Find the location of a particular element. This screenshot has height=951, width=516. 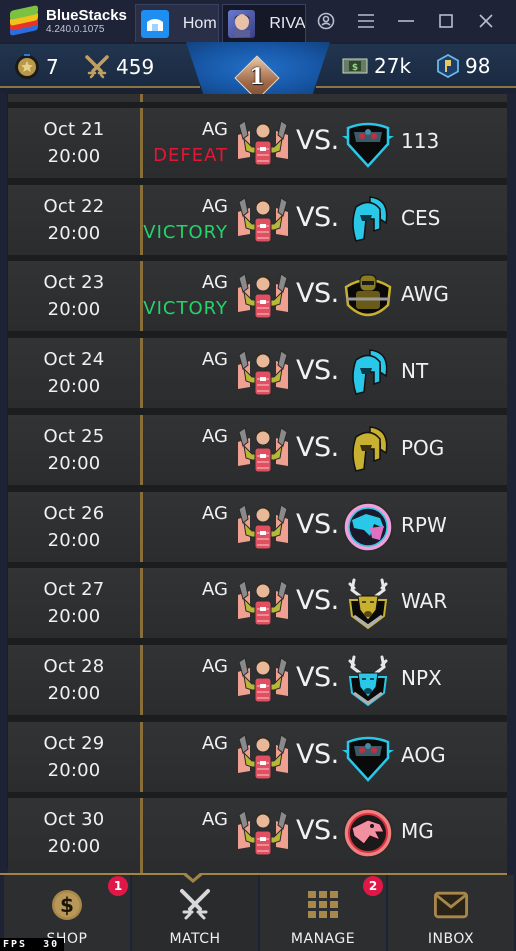

match-row: Oct 28 20:00 AG VS. NPX is located at coordinates (257, 679).